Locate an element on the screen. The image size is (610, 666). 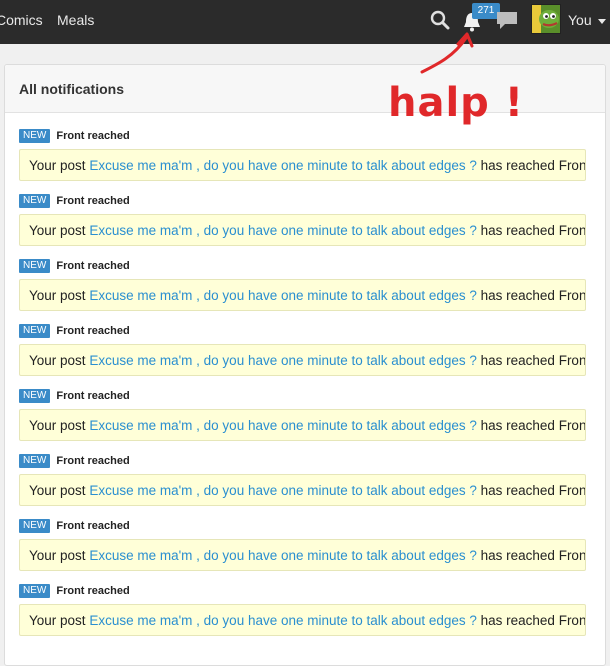
nav-link-comics: Comics is located at coordinates (21, 20).